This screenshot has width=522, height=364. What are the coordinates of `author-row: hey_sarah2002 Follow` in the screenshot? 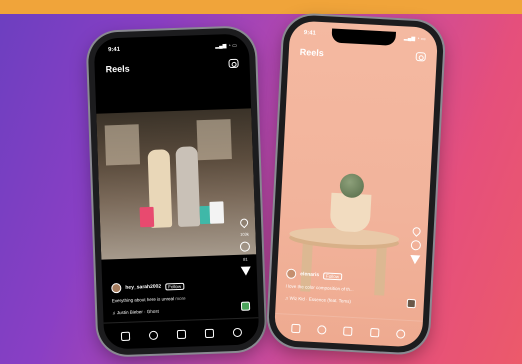 It's located at (148, 287).